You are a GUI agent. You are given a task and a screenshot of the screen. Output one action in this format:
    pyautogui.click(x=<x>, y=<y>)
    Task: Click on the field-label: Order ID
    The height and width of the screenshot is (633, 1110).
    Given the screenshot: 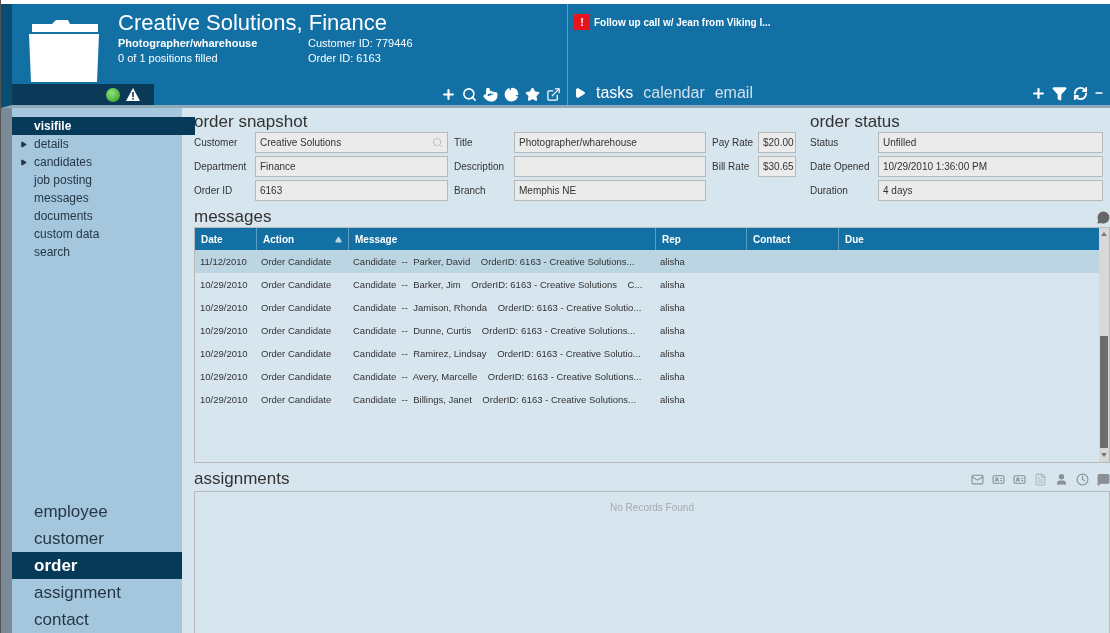 What is the action you would take?
    pyautogui.click(x=214, y=191)
    